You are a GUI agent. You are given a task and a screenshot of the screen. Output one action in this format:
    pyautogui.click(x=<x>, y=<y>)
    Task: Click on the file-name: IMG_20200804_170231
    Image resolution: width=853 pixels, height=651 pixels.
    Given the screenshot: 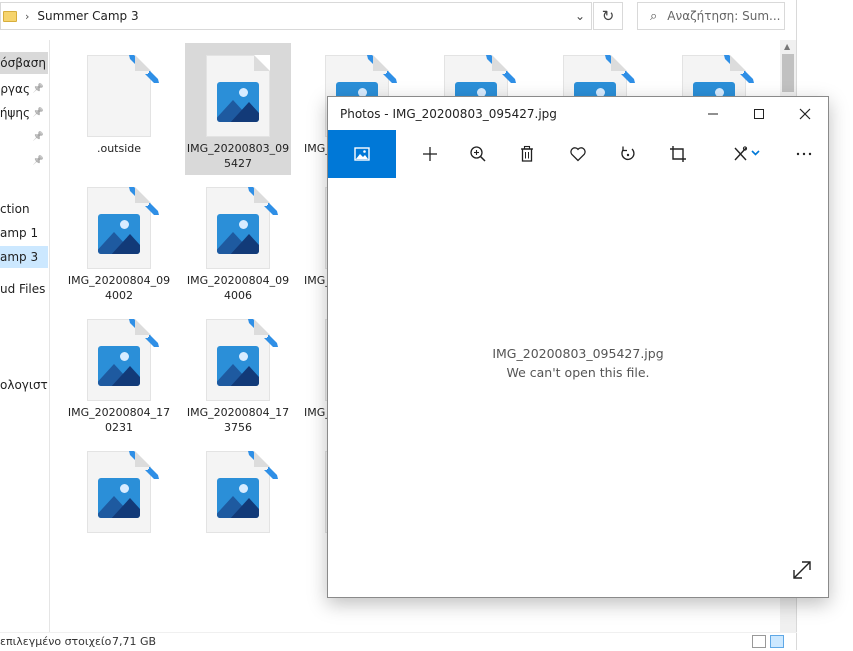 What is the action you would take?
    pyautogui.click(x=119, y=420)
    